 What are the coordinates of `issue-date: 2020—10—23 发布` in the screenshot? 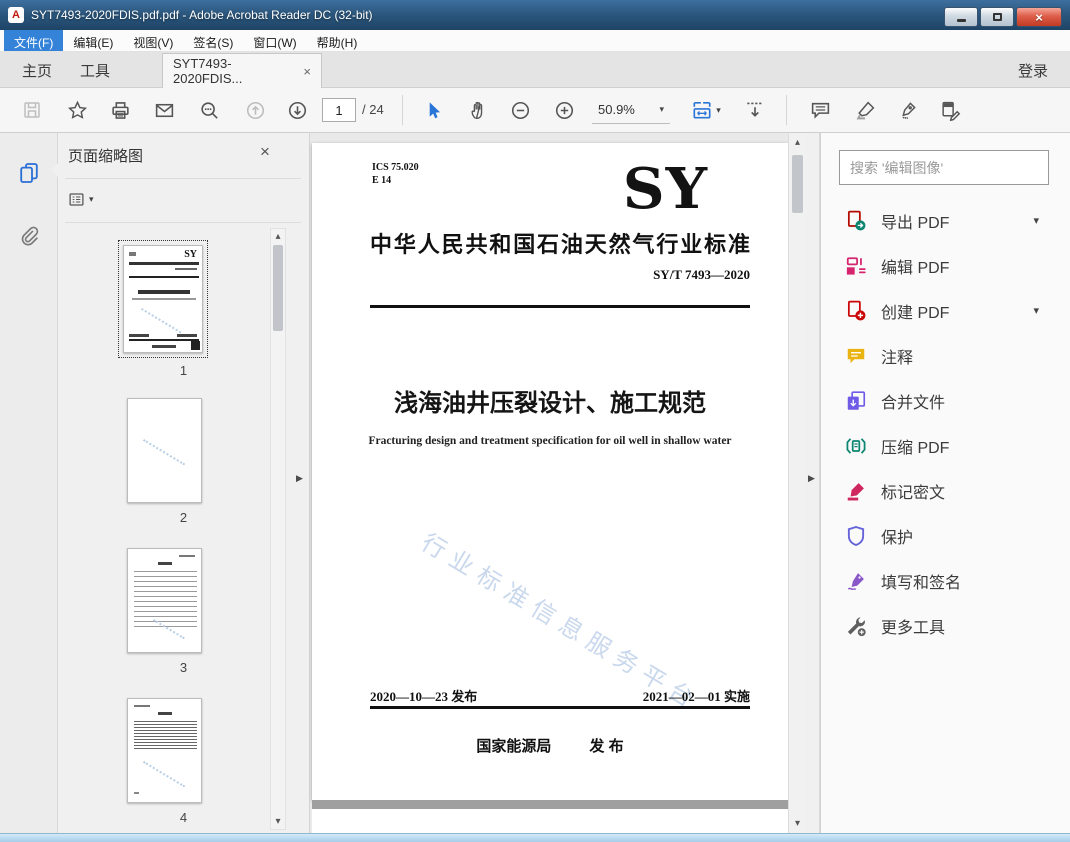 It's located at (424, 696).